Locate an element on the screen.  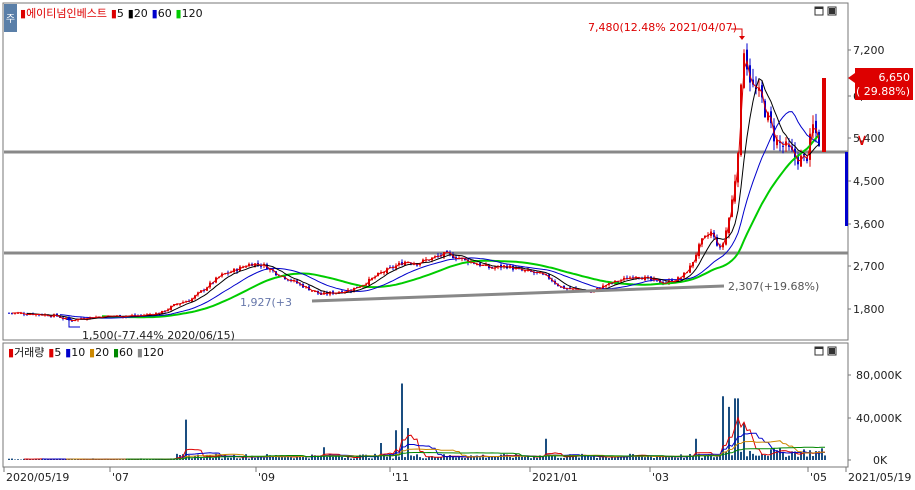
price-panel-maximize-icon is located at coordinates (819, 11).